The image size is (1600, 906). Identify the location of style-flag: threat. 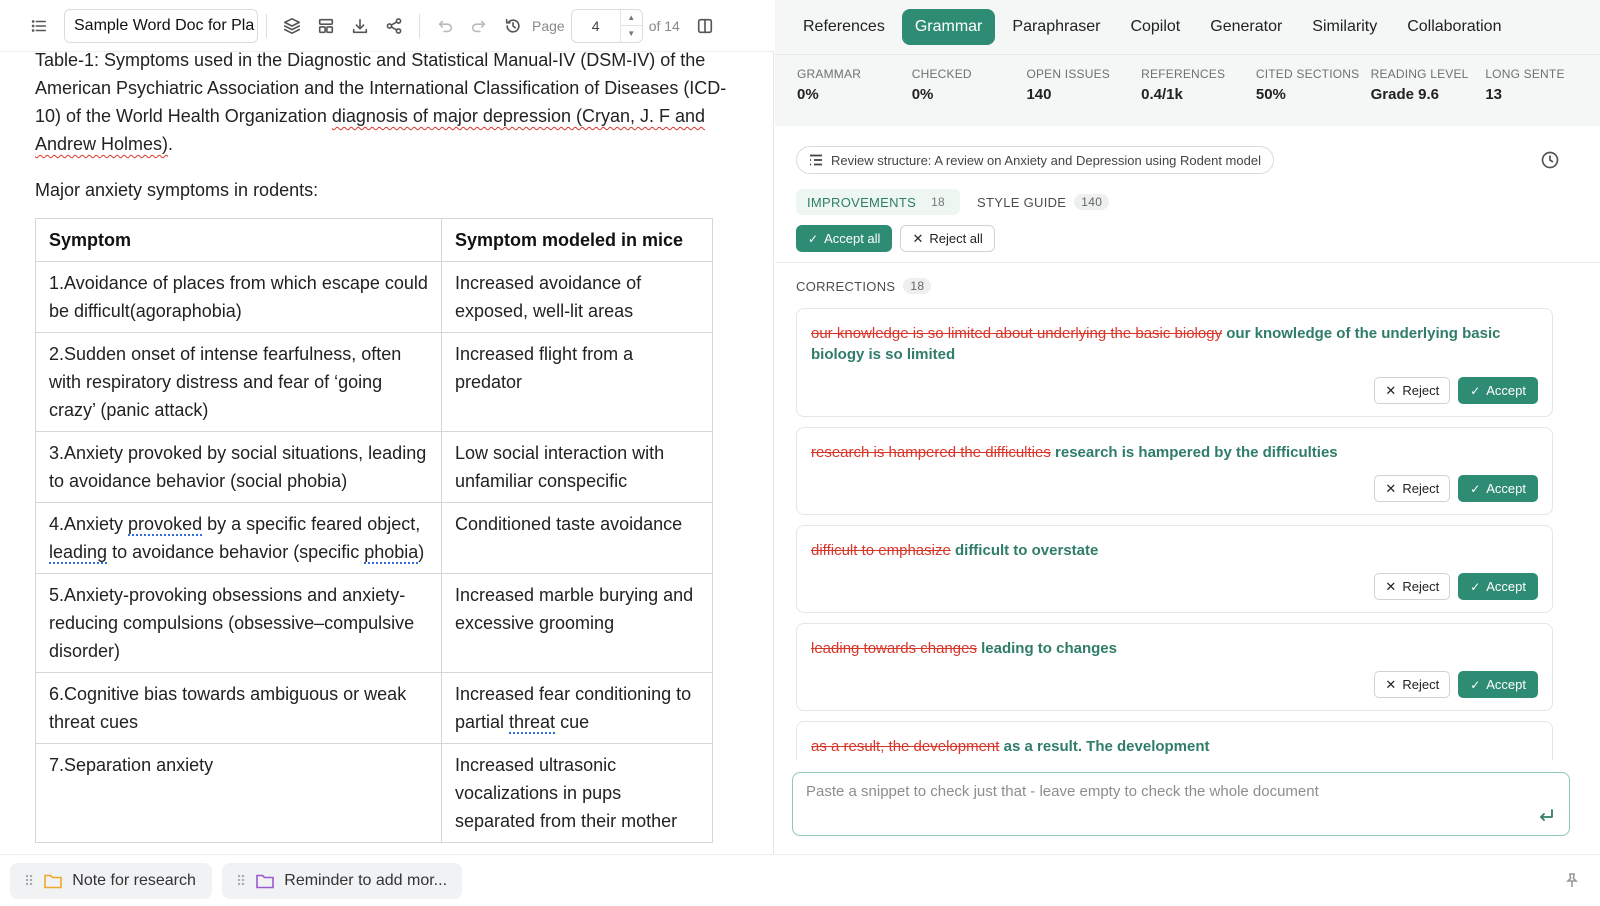
(532, 722).